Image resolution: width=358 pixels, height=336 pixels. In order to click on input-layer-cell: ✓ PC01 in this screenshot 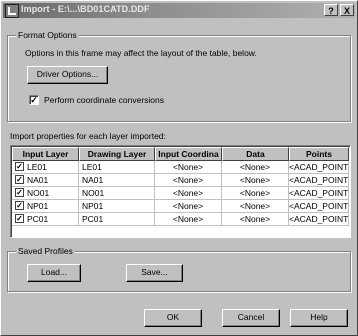, I will do `click(45, 219)`.